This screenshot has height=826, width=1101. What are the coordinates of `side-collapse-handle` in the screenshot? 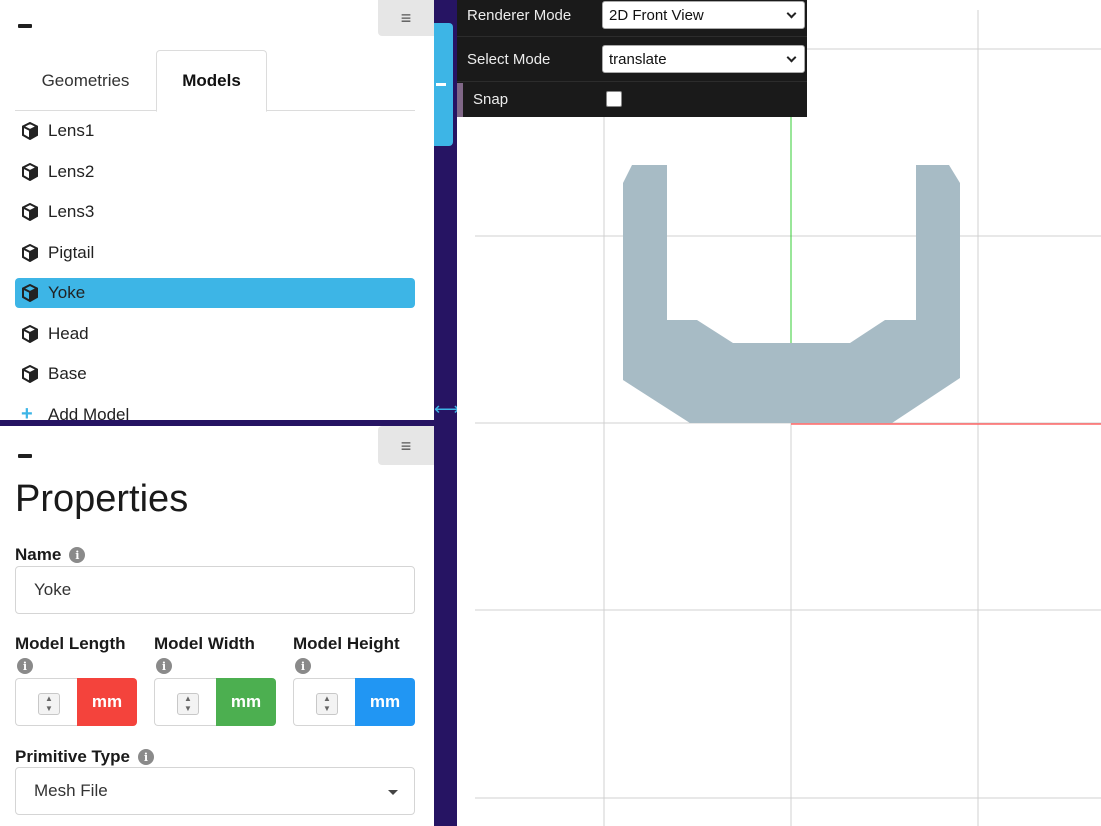 It's located at (443, 84).